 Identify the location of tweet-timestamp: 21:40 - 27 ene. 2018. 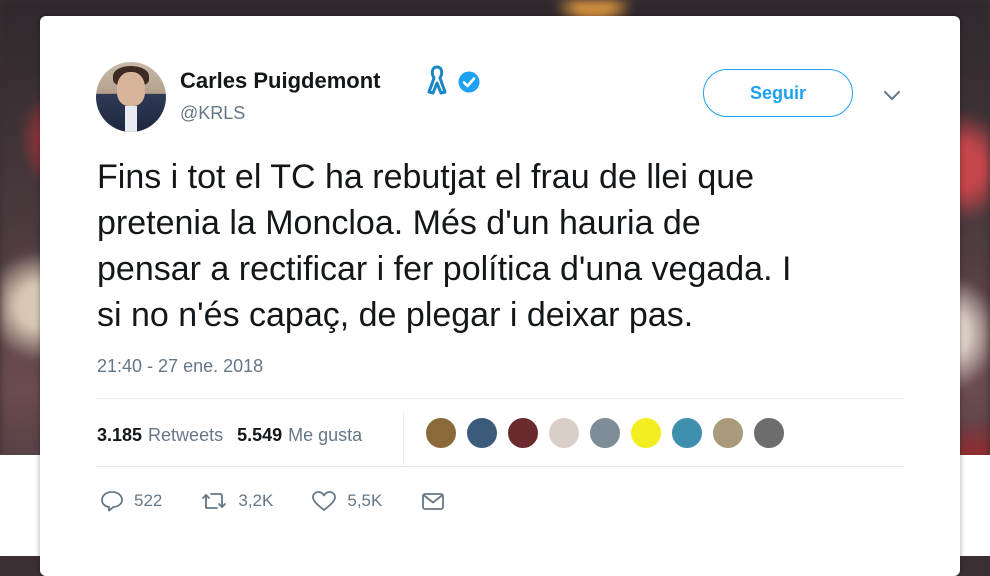
(180, 366).